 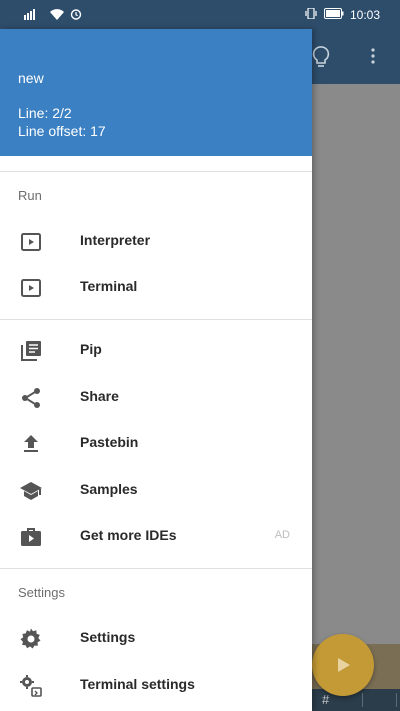 I want to click on menu-item-label: Samples, so click(x=109, y=489).